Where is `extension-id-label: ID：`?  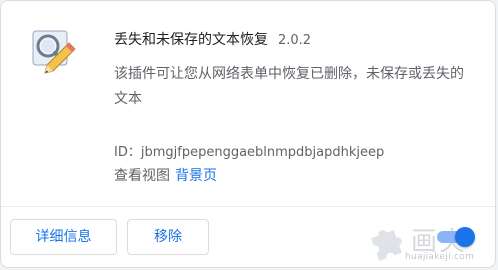
extension-id-label: ID： is located at coordinates (127, 152).